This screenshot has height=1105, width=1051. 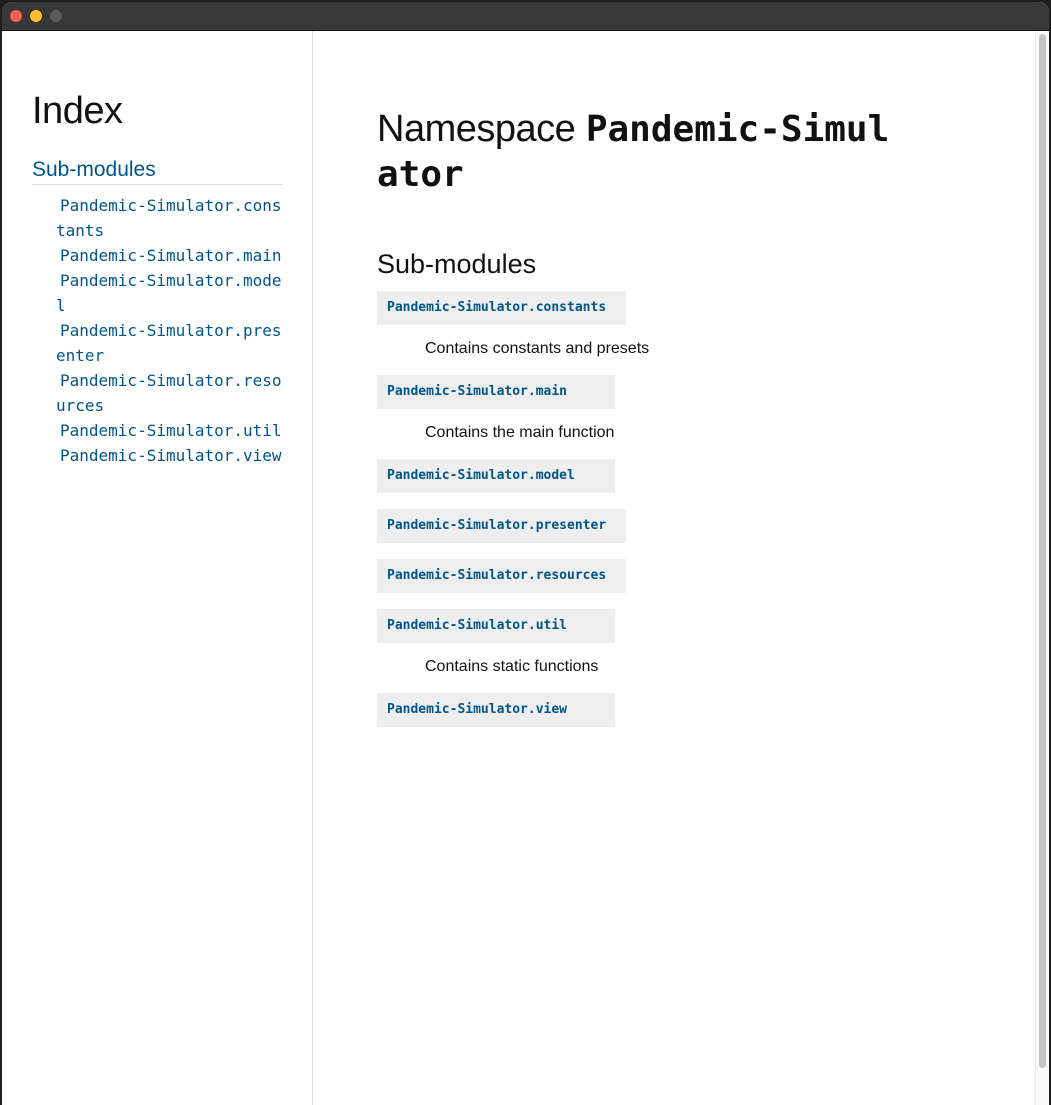 I want to click on module-description-constants: Contains constants and presets, so click(x=537, y=348).